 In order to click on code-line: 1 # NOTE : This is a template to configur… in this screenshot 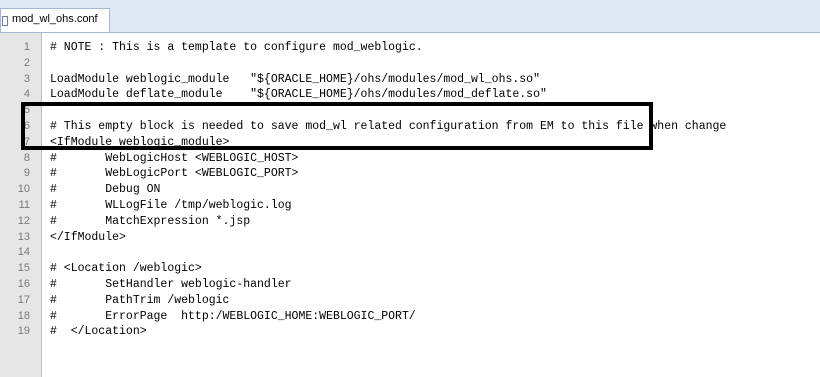, I will do `click(410, 47)`.